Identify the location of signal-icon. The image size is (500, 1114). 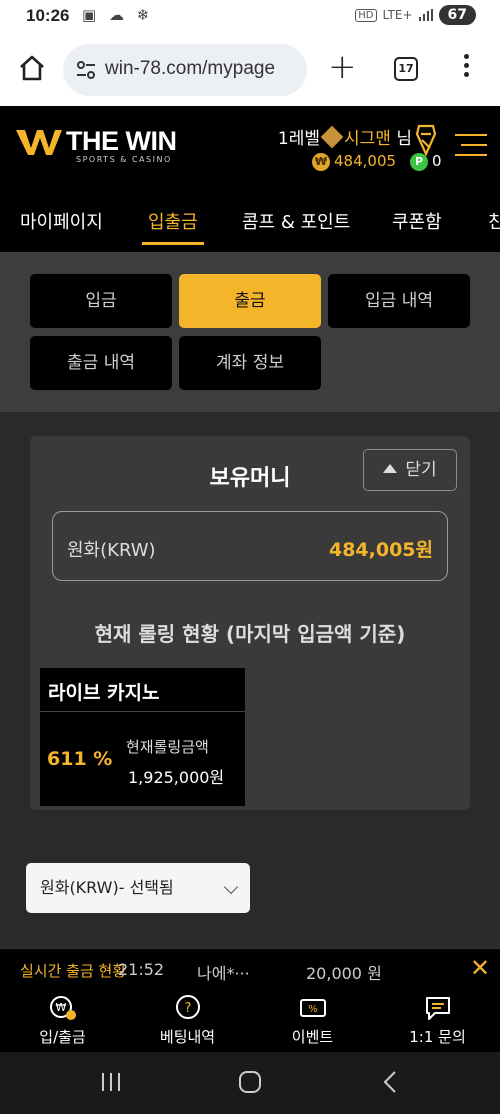
(425, 15).